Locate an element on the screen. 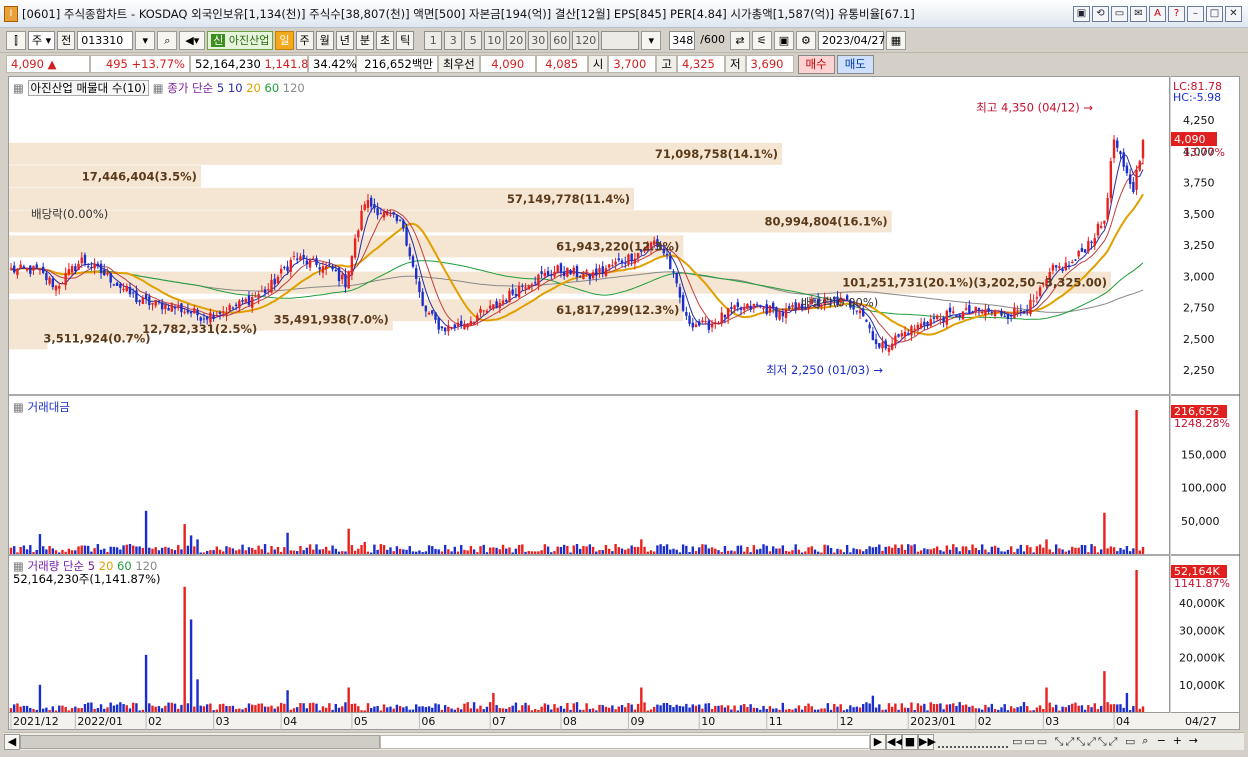 Image resolution: width=1248 pixels, height=757 pixels. chart-tool-icon: ⚟ is located at coordinates (761, 40).